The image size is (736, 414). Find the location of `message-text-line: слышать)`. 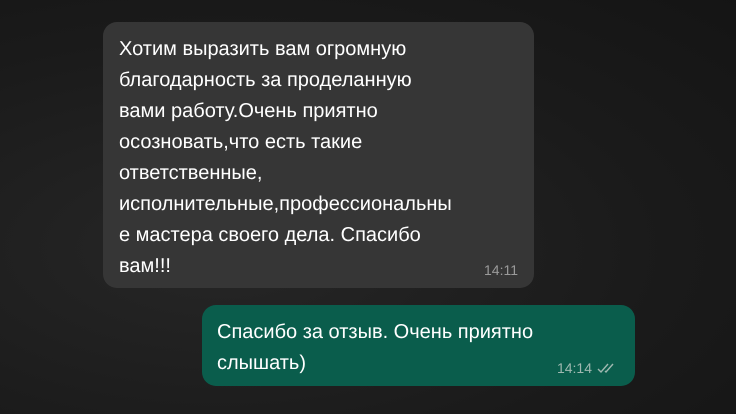

message-text-line: слышать) is located at coordinates (261, 363).